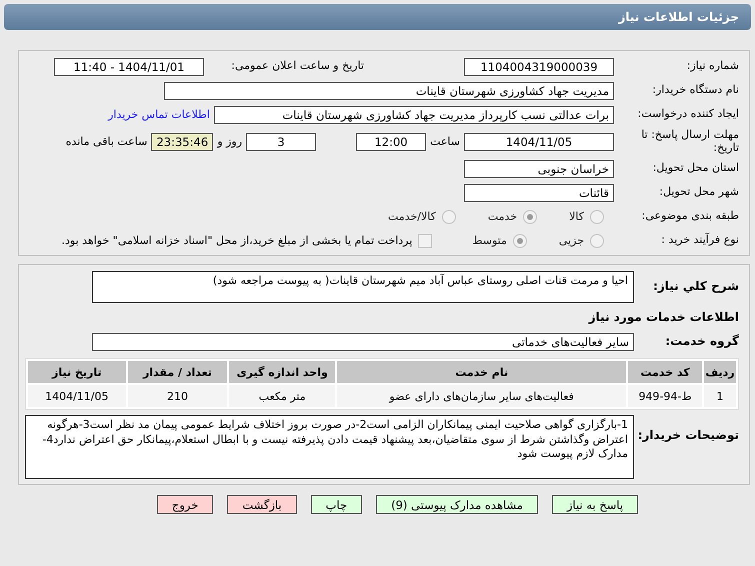 The height and width of the screenshot is (566, 755). I want to click on field-label: روز و, so click(229, 141).